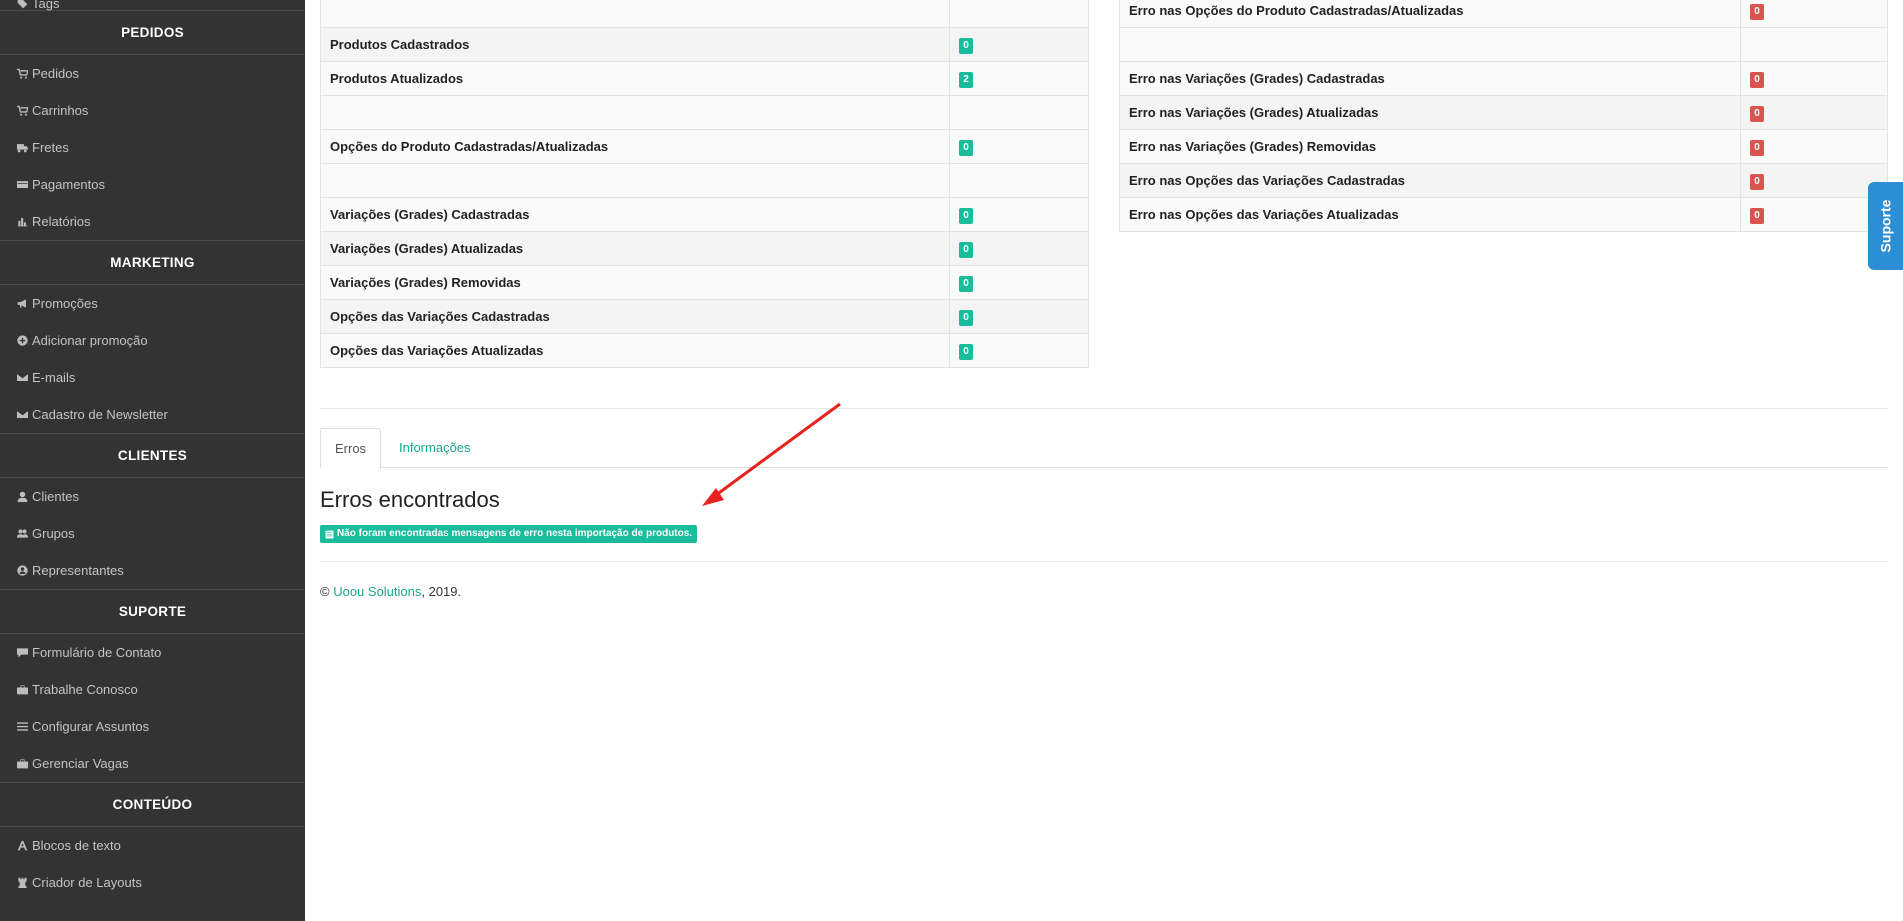  What do you see at coordinates (97, 652) in the screenshot?
I see `sidebar-item-label: Formulário de Contato` at bounding box center [97, 652].